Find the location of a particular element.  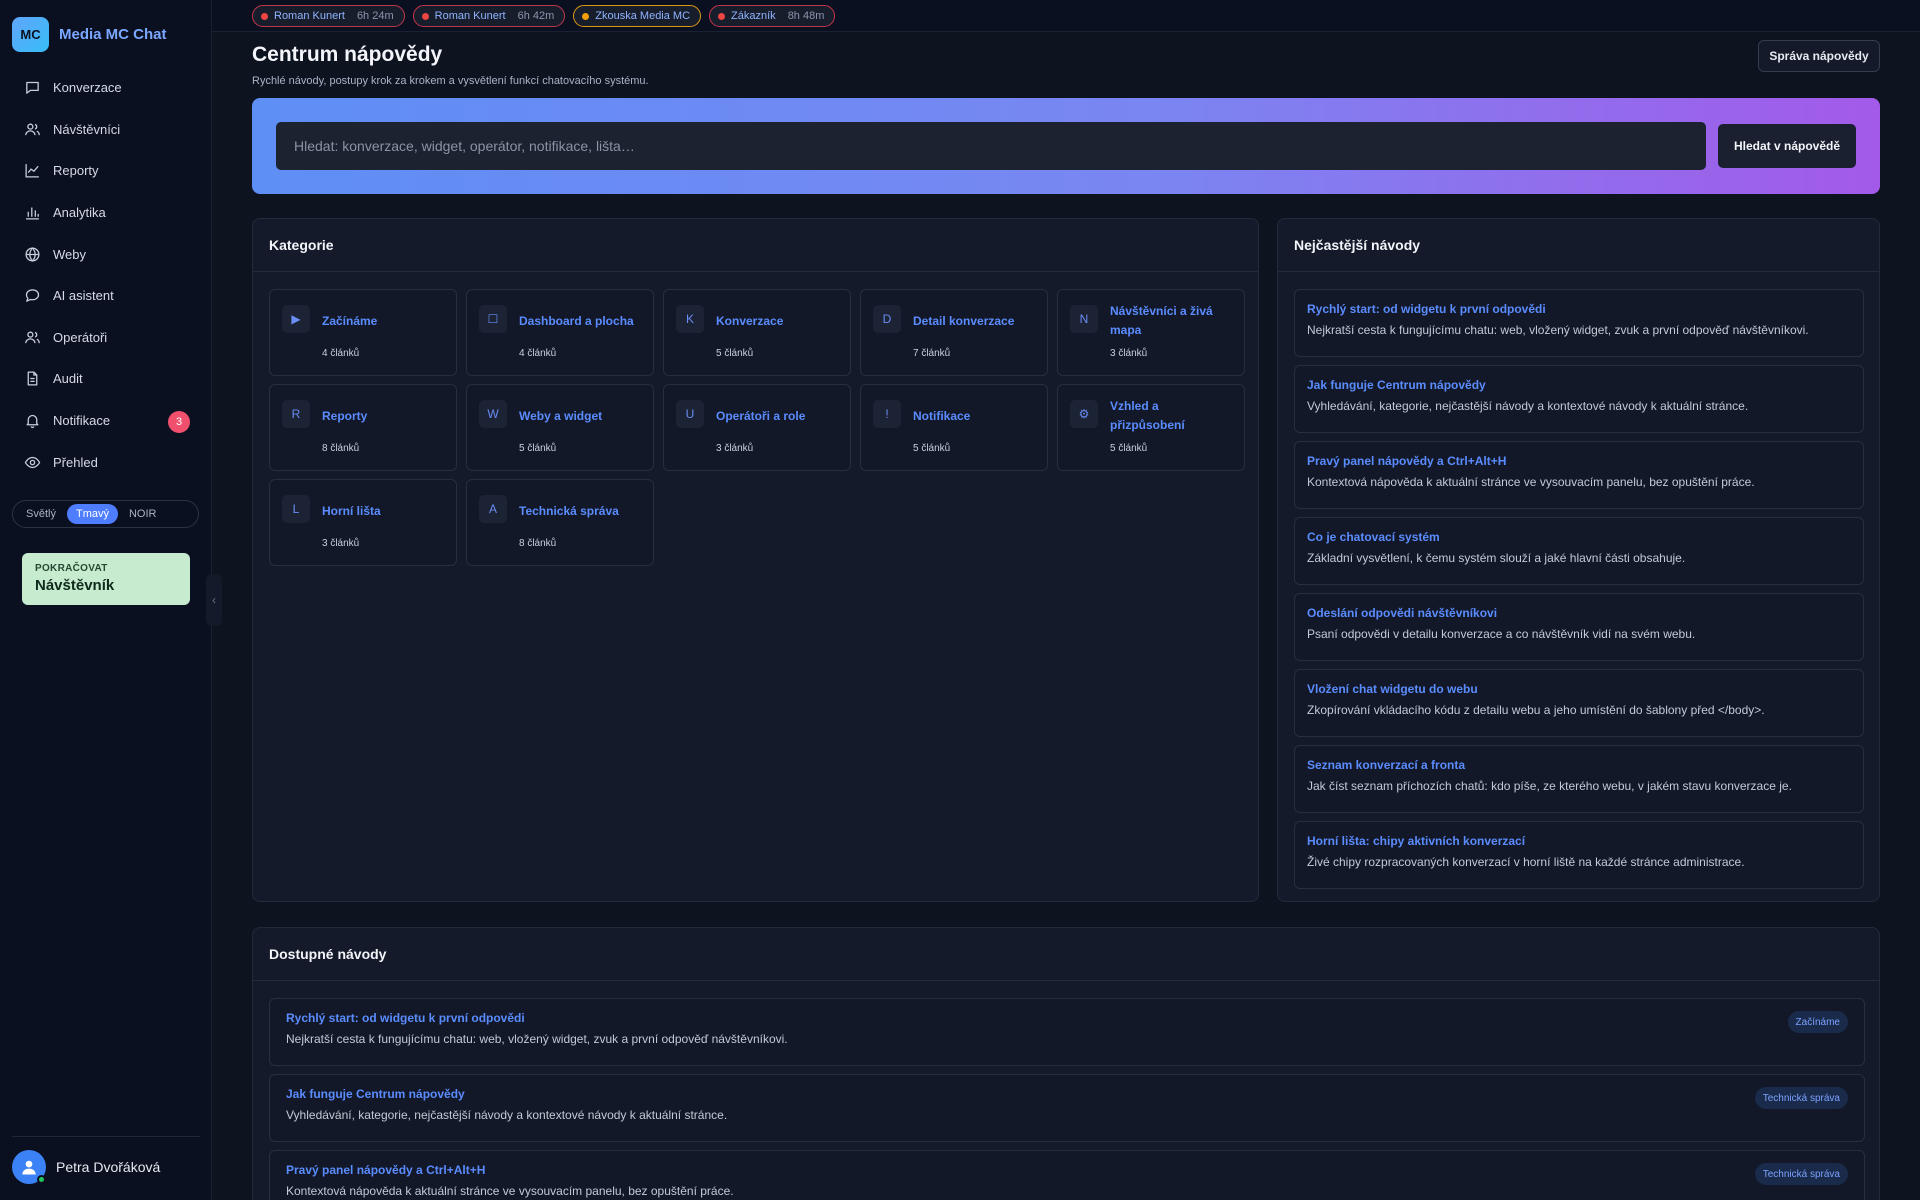

letter-d-icon: D is located at coordinates (887, 319).